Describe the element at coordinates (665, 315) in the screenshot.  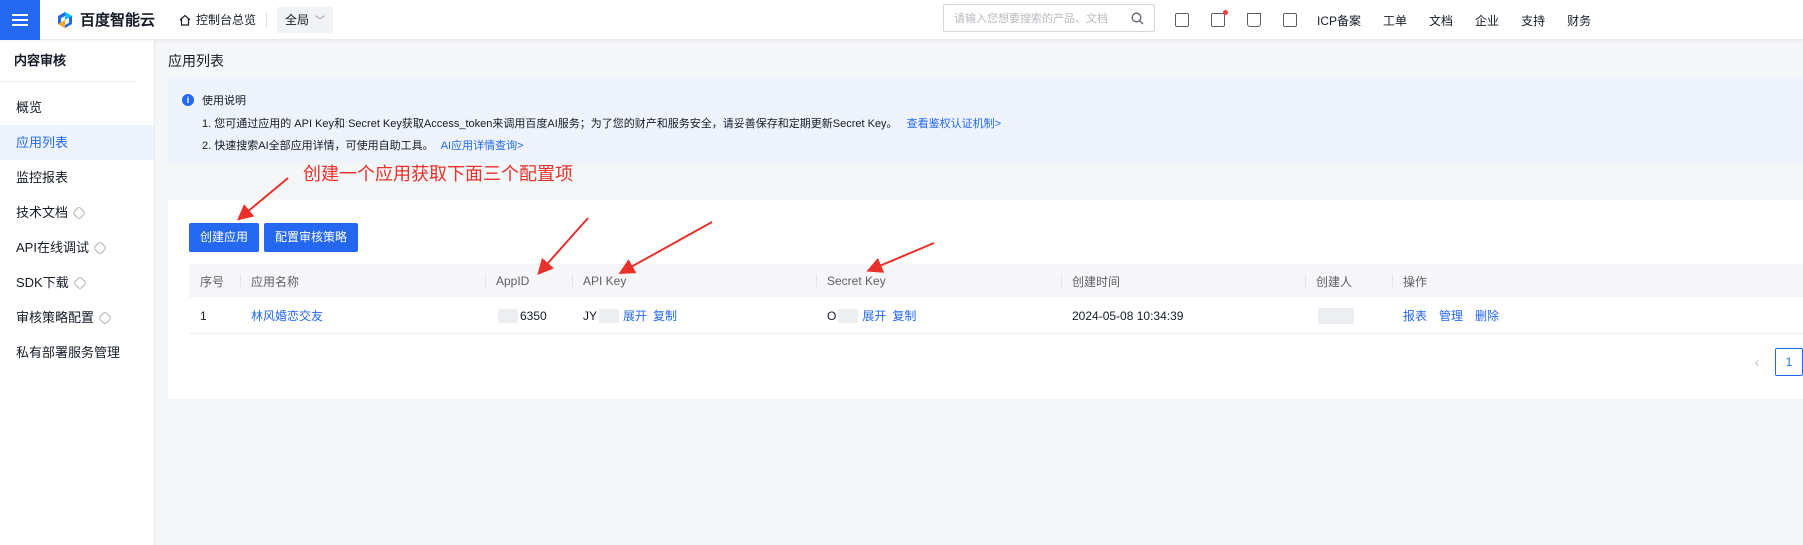
I see `api-key-copy-link: 复制` at that location.